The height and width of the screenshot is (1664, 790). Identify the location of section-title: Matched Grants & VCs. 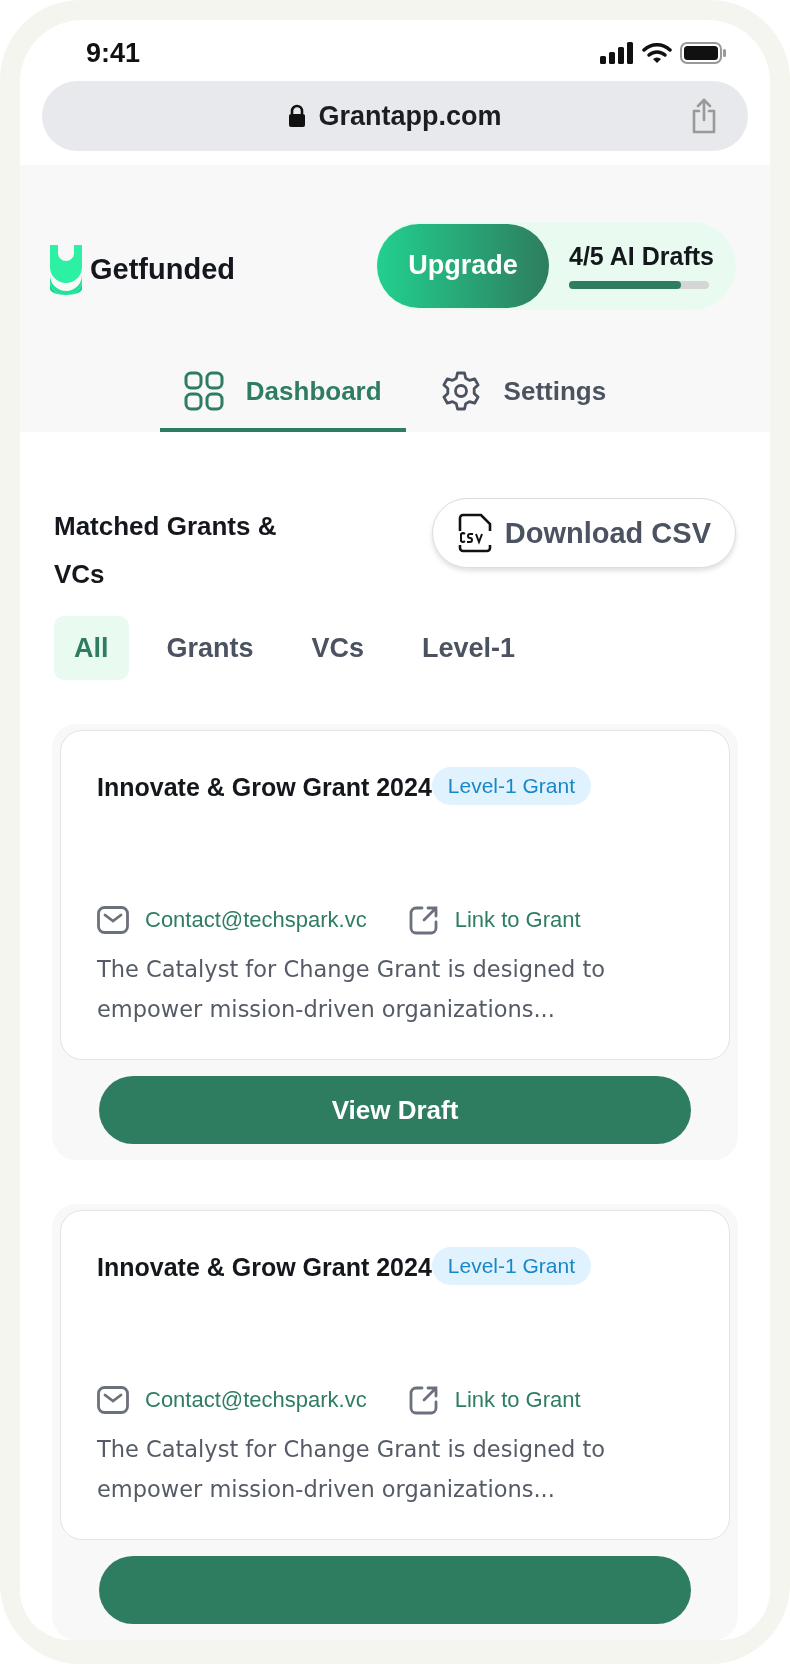
(166, 550).